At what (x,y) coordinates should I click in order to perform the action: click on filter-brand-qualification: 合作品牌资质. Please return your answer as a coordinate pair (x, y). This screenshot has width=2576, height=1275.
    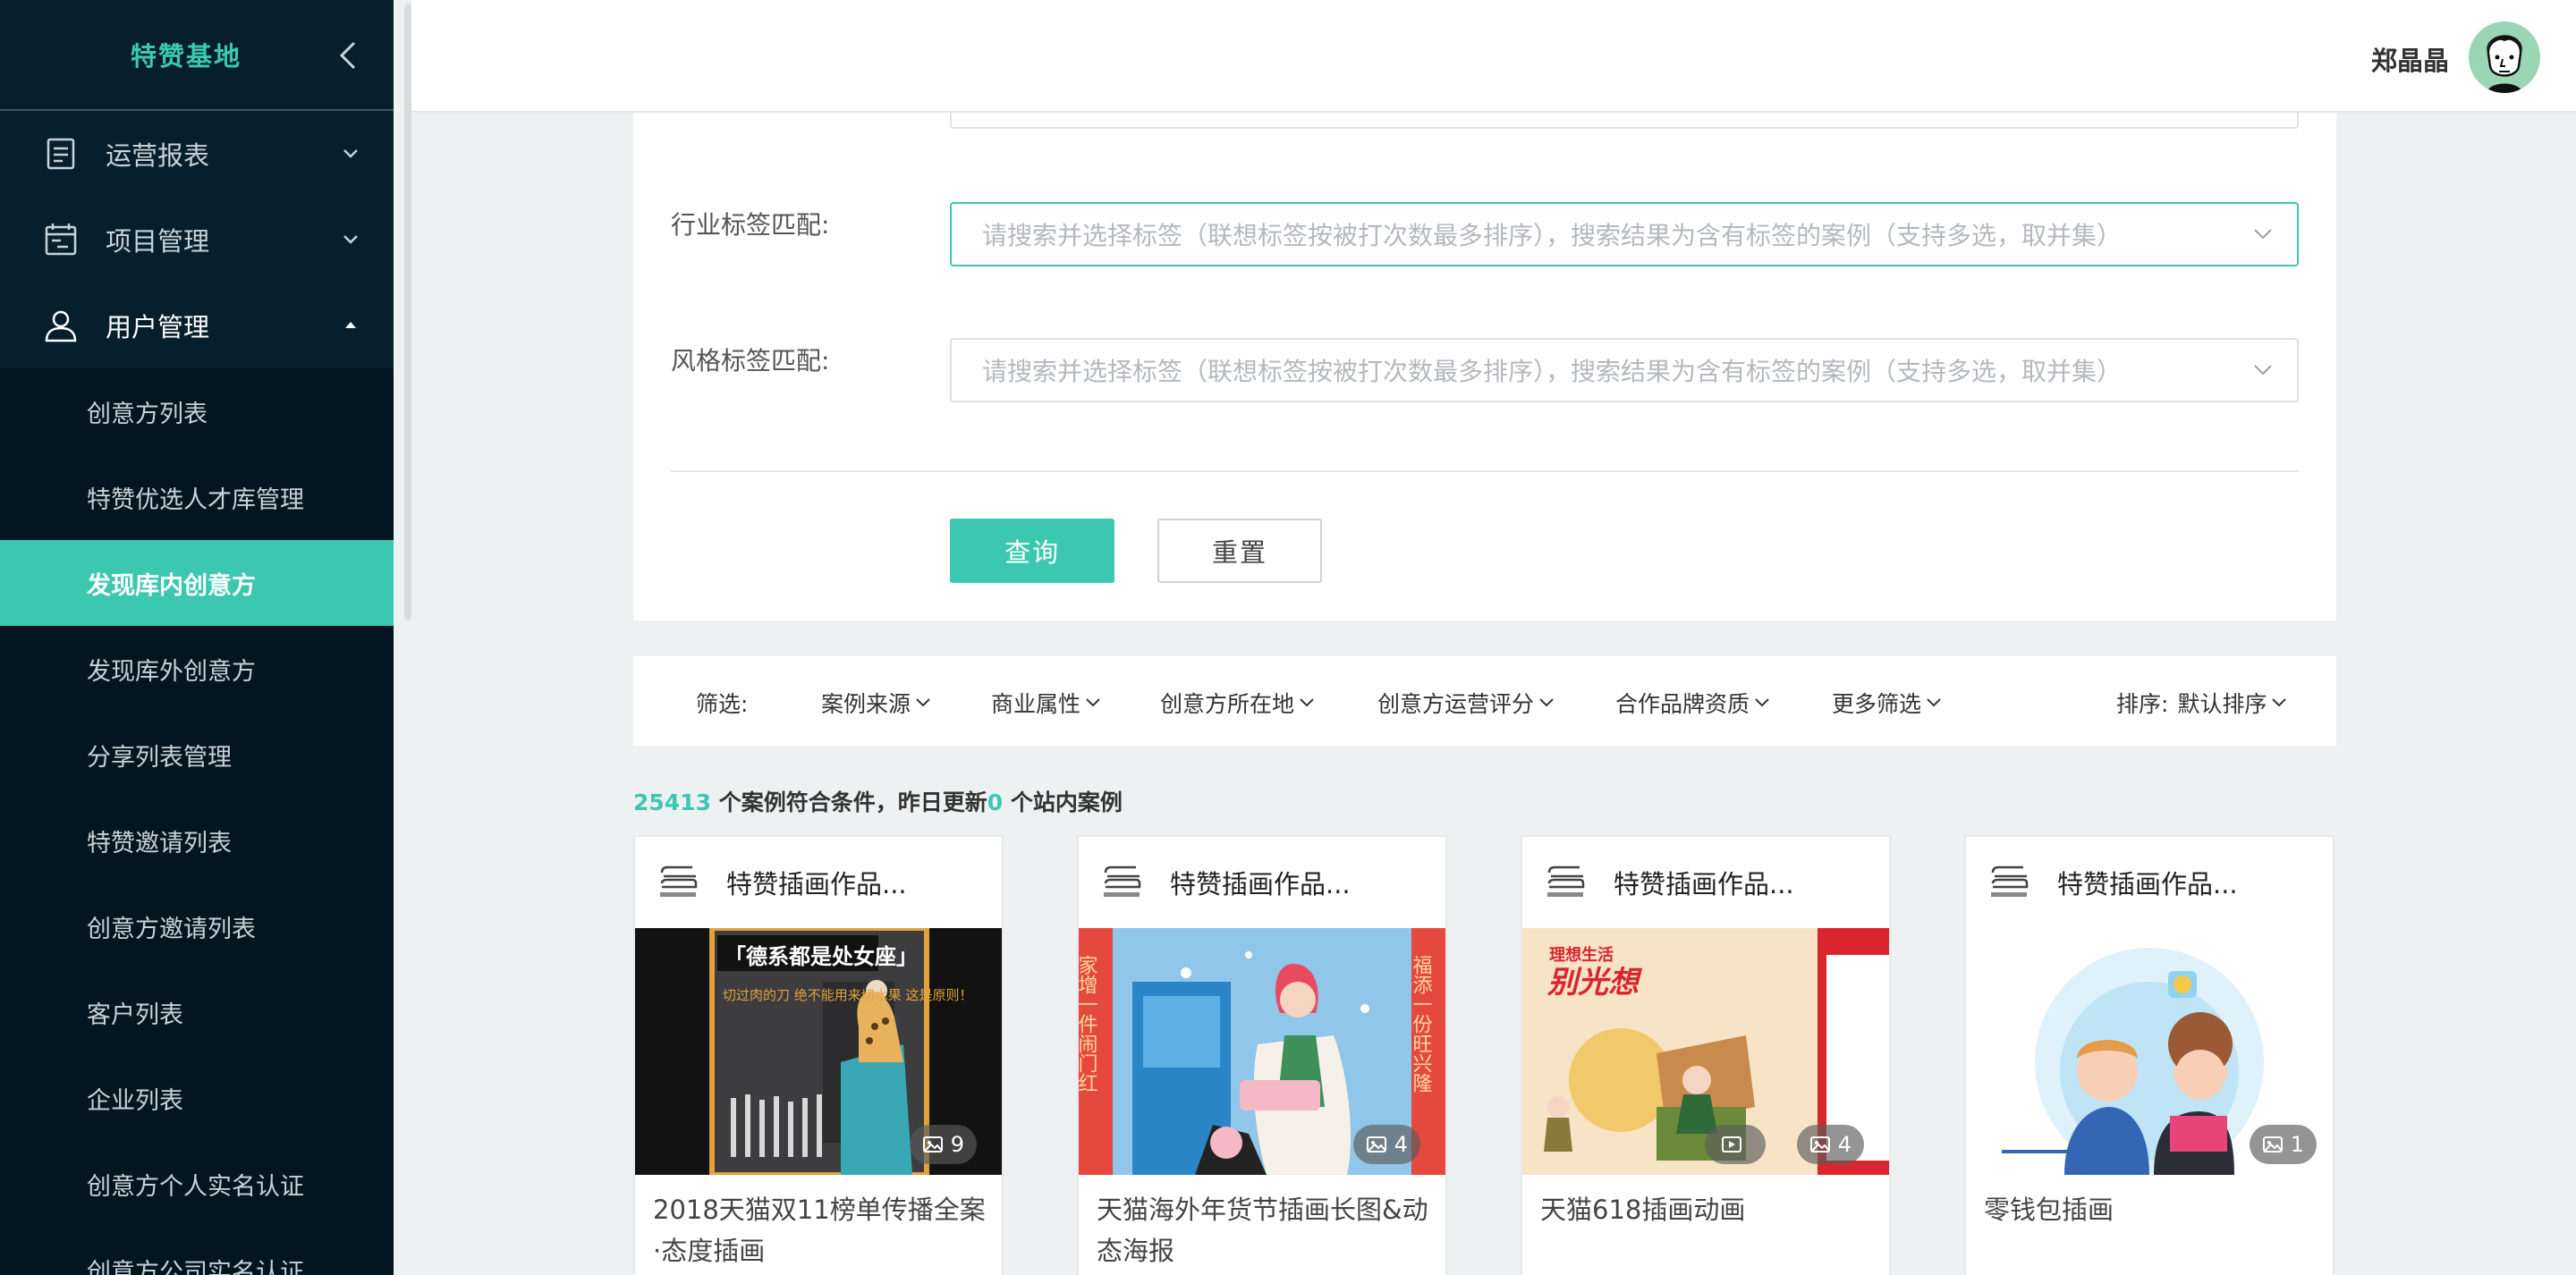
    Looking at the image, I should click on (1693, 703).